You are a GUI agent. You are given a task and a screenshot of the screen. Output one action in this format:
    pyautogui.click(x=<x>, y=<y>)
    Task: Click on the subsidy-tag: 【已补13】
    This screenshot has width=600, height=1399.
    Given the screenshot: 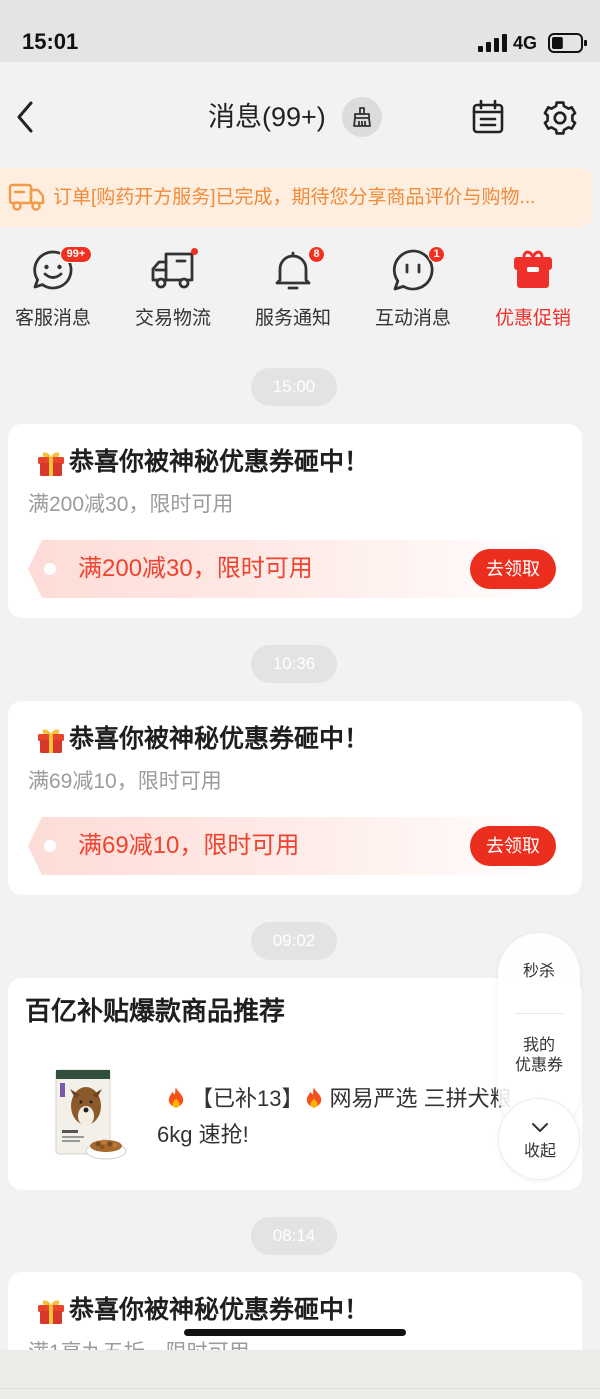 What is the action you would take?
    pyautogui.click(x=247, y=1098)
    